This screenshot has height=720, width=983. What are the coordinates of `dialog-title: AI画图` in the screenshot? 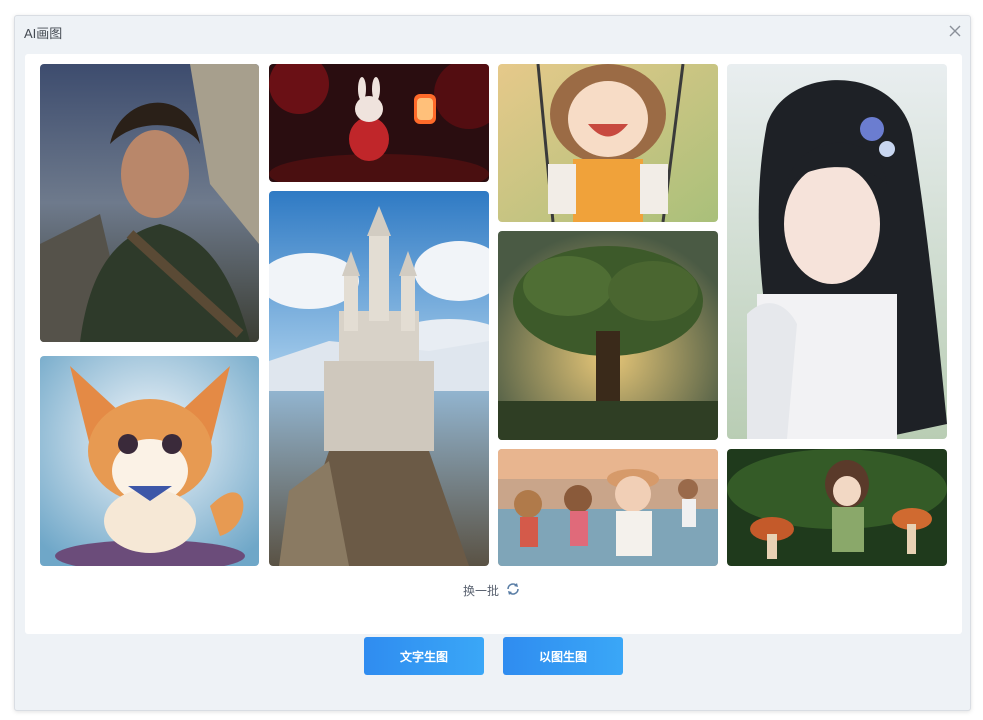 It's located at (43, 33).